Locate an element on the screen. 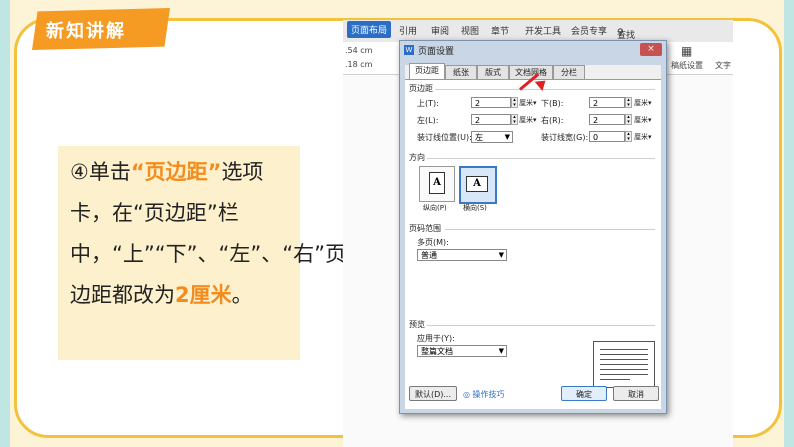  bottom-margin-spinner: ▴ ▾ is located at coordinates (628, 102).